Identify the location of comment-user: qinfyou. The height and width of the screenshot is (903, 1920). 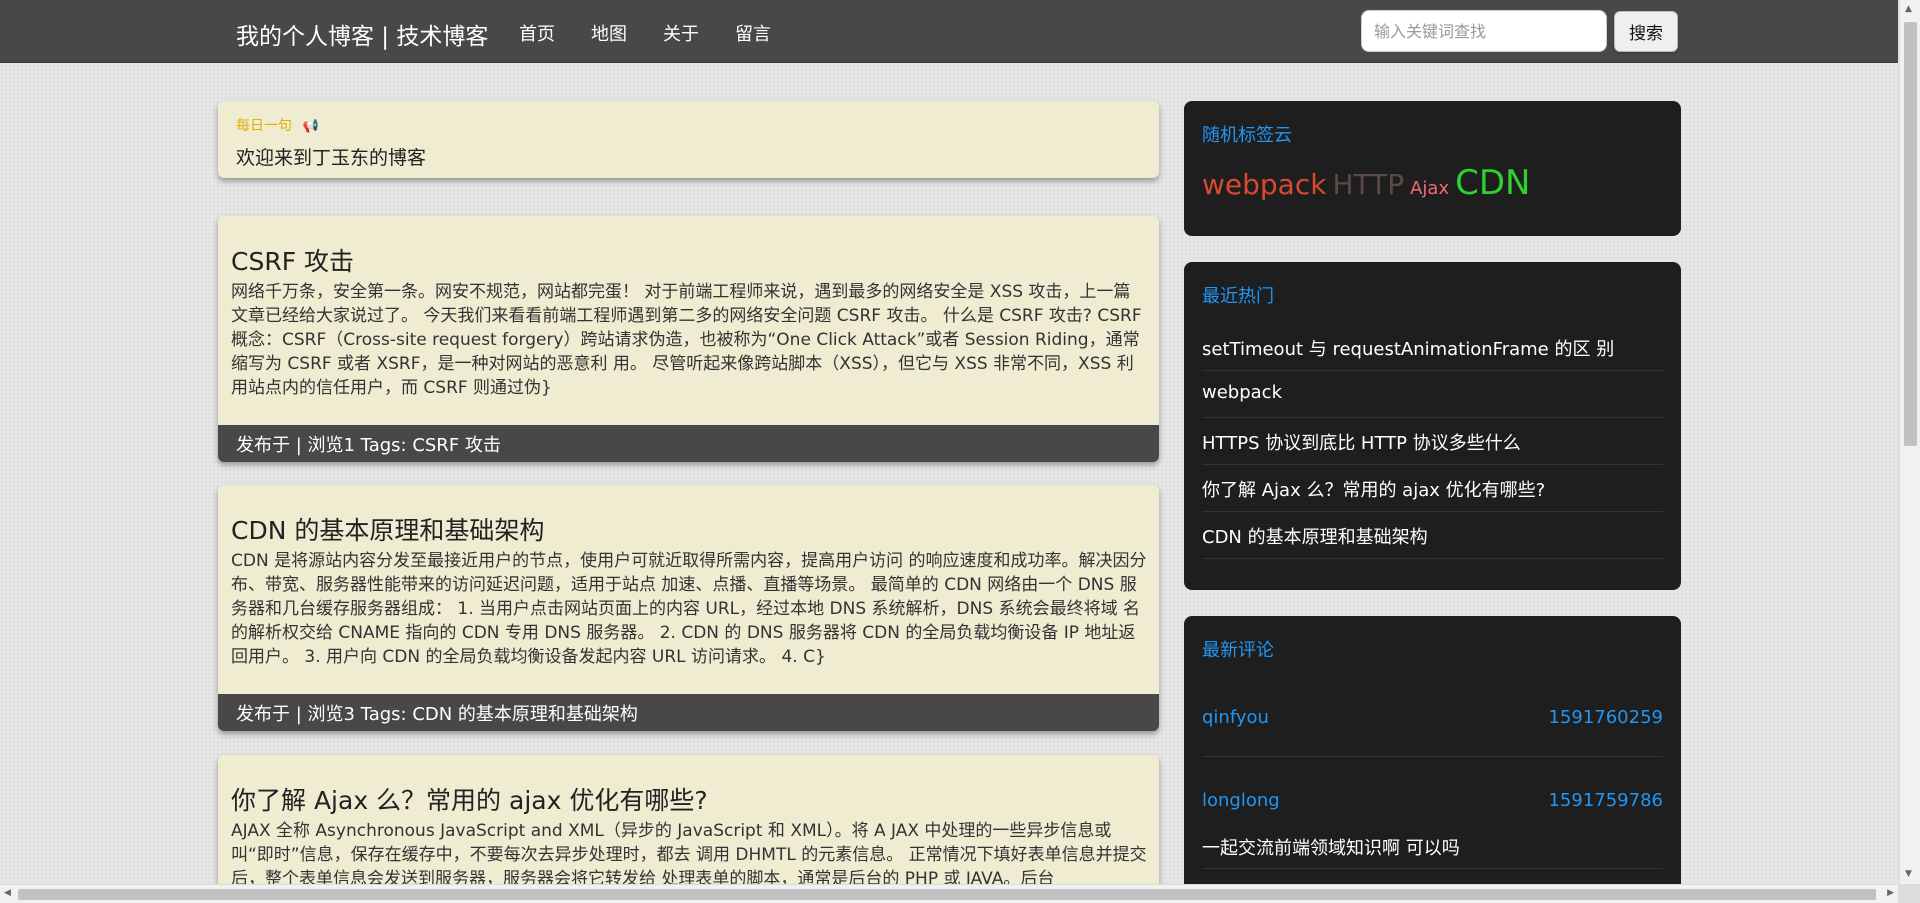
(1235, 717).